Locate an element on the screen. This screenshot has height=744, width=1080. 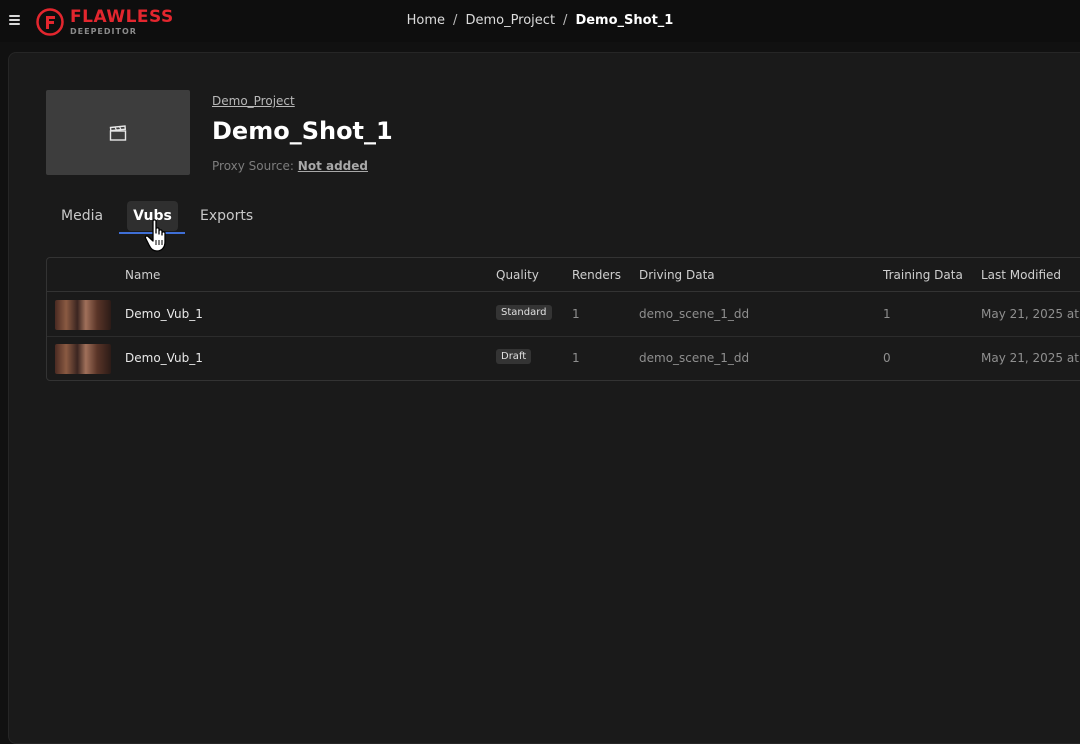
page-title: Demo_Shot_1 is located at coordinates (302, 131).